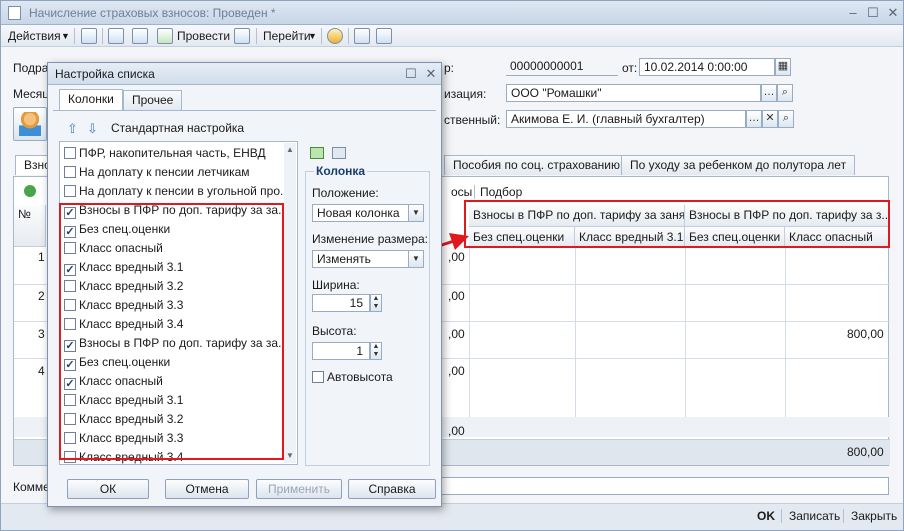  I want to click on move-down-icon: ⇩, so click(92, 129).